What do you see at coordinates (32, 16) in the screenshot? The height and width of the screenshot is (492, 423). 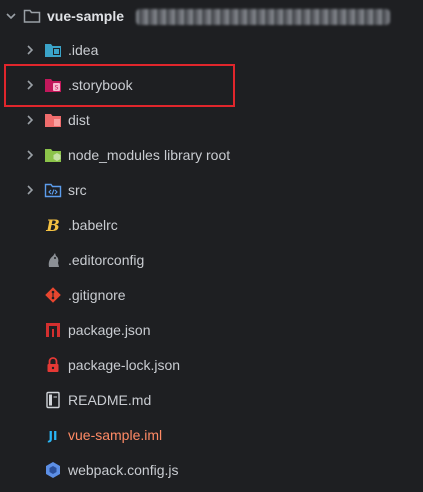 I see `folder-icon` at bounding box center [32, 16].